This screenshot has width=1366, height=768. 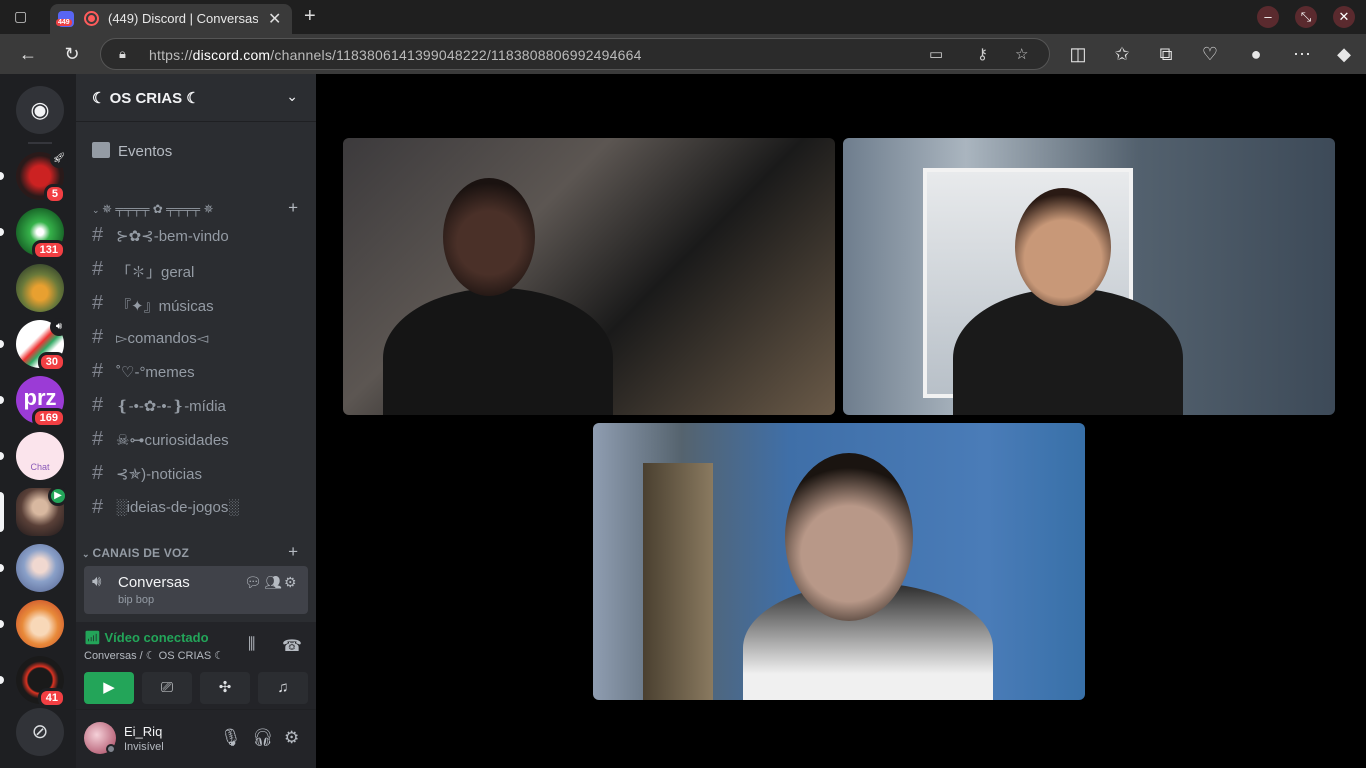 What do you see at coordinates (231, 738) in the screenshot?
I see `microphone-icon: 🎙︎` at bounding box center [231, 738].